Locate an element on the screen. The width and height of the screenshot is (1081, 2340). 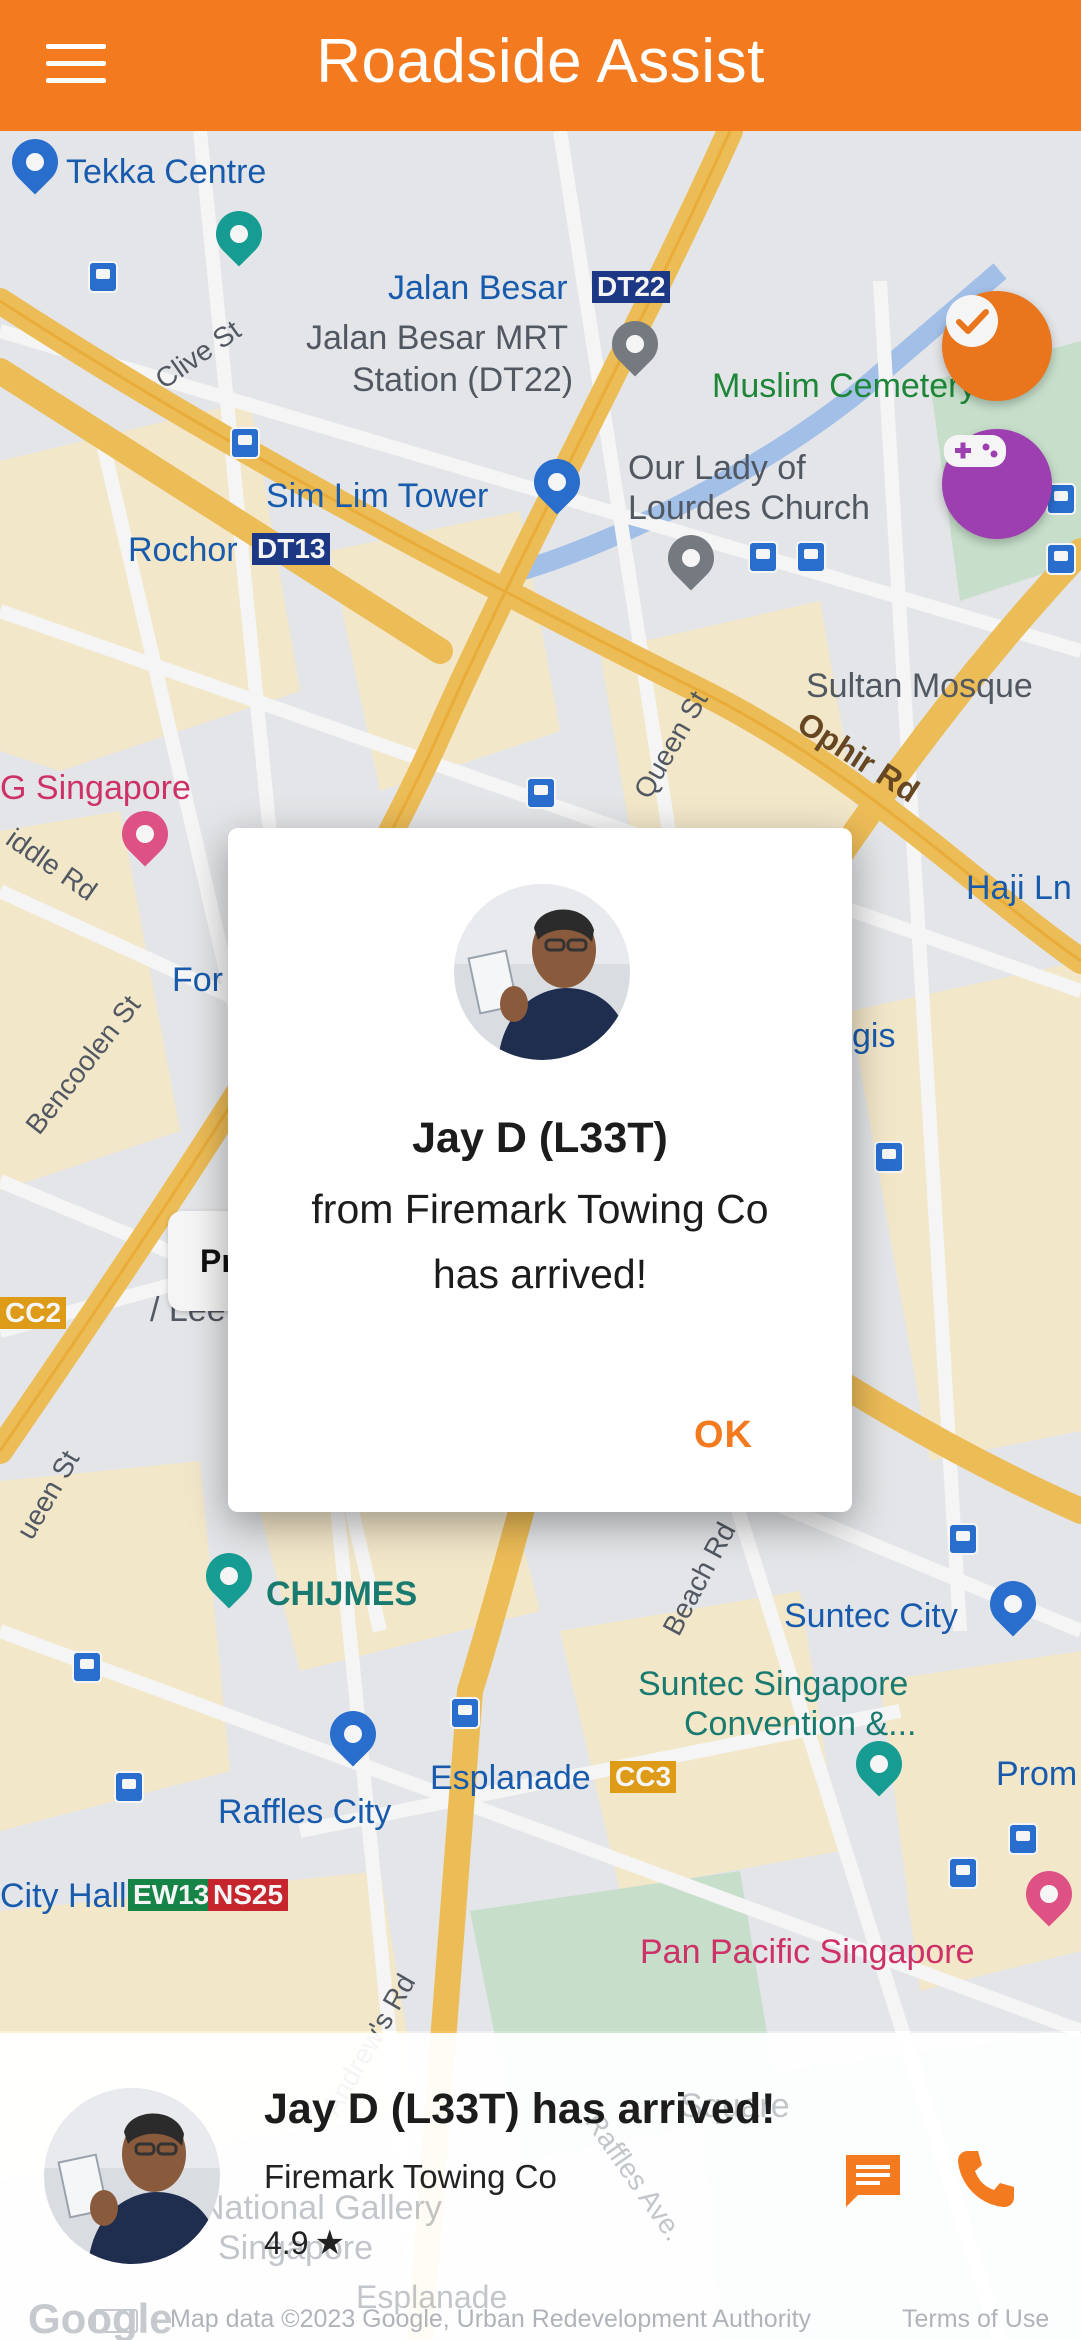
phone-icon is located at coordinates (985, 2178).